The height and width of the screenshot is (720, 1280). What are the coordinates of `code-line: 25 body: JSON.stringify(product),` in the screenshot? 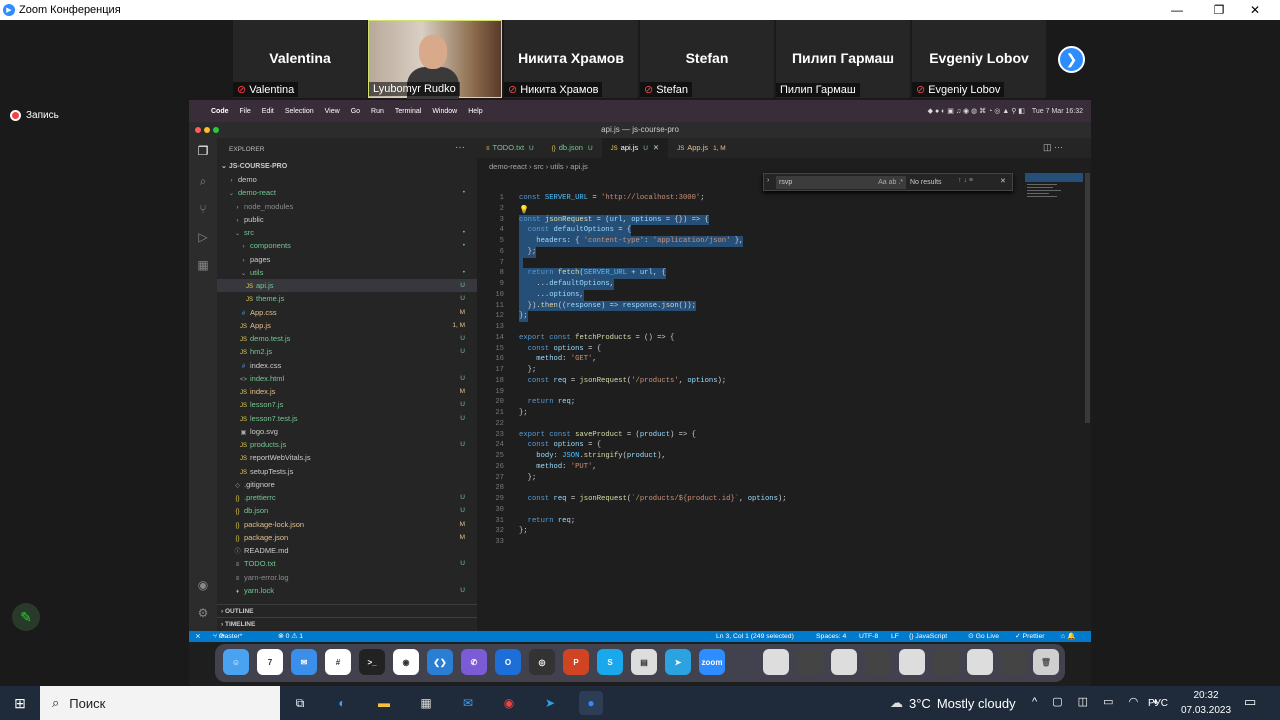 It's located at (777, 456).